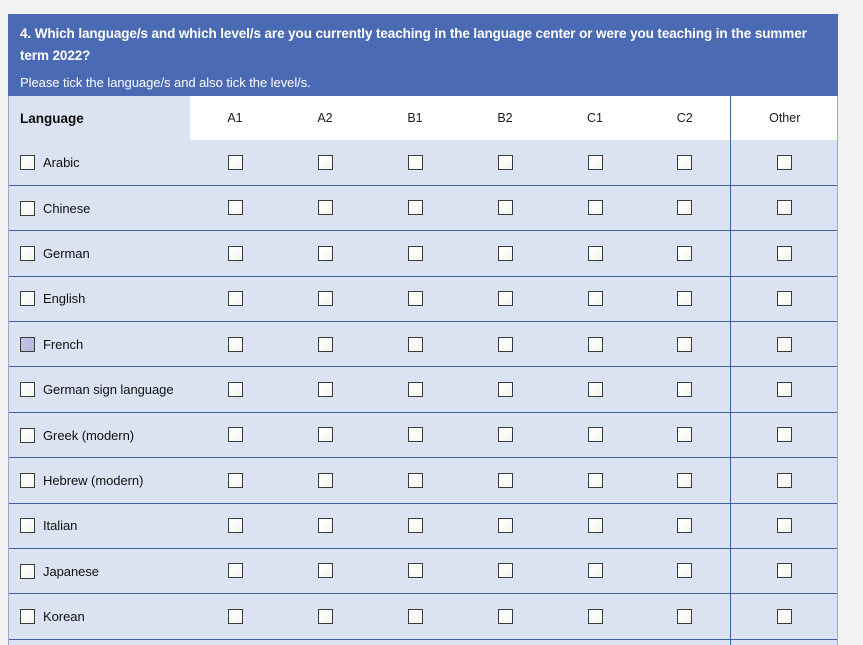 The image size is (863, 645). I want to click on matrix-row: French, so click(423, 344).